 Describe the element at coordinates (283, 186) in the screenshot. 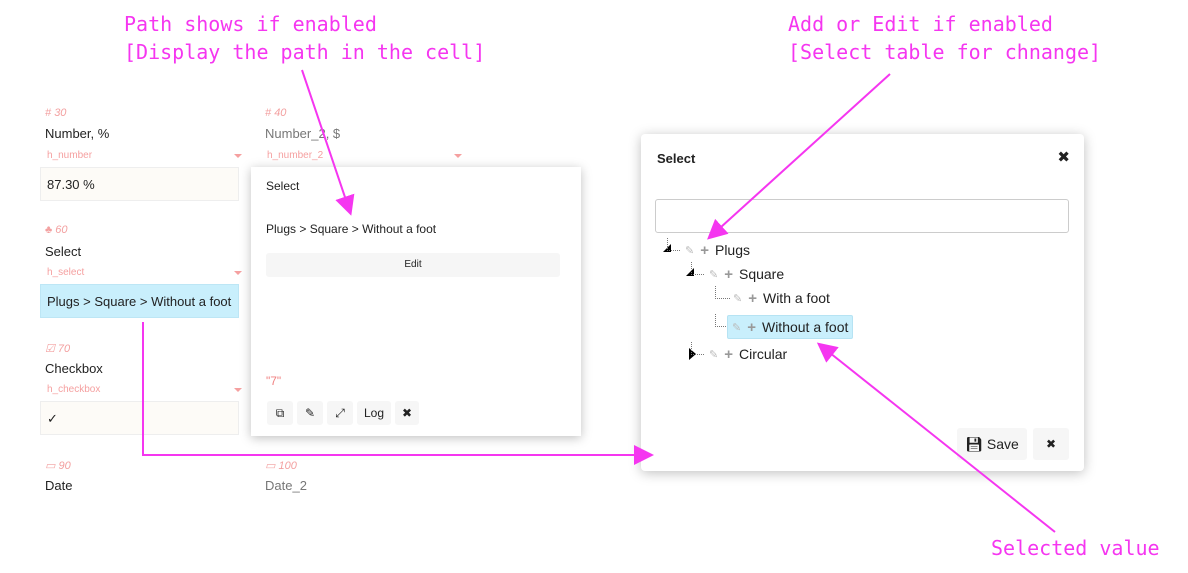

I see `popup-title: Select` at that location.